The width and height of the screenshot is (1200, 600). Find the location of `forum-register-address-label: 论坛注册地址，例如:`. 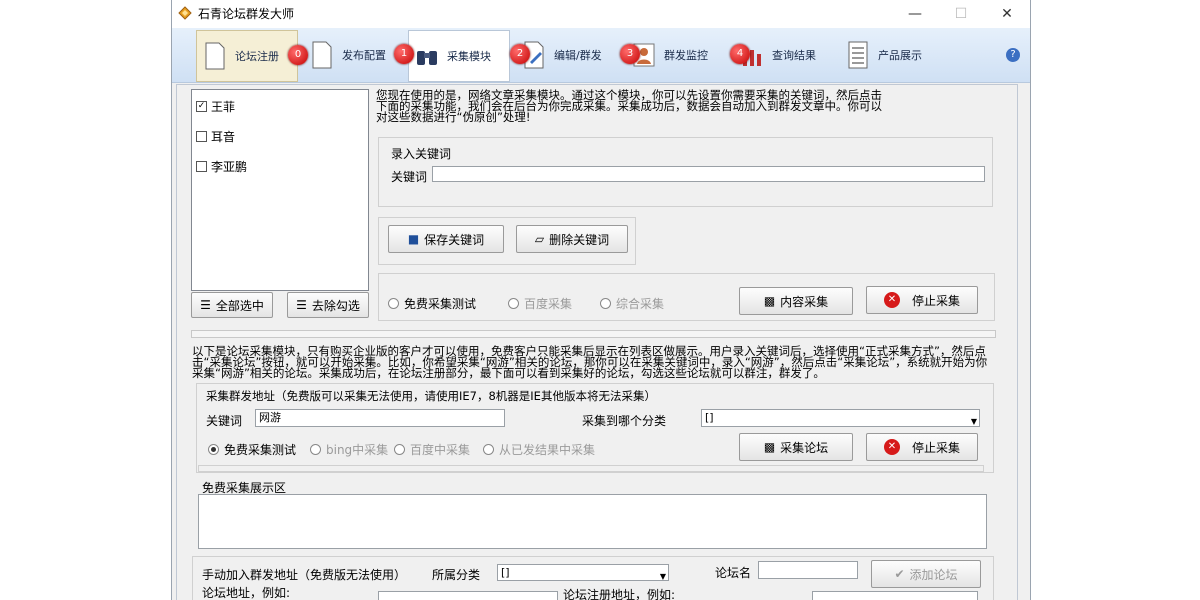

forum-register-address-label: 论坛注册地址，例如: is located at coordinates (619, 594).